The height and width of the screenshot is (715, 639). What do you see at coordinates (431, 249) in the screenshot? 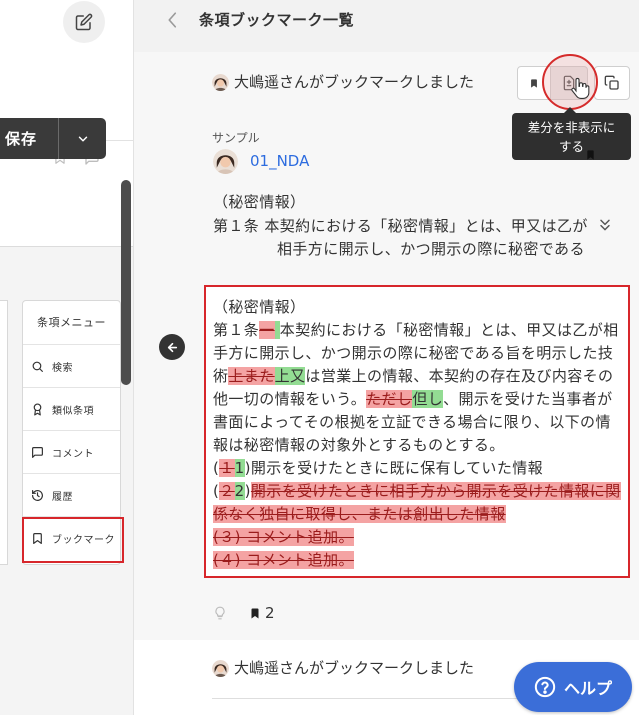
I see `clause-text: 相手方に開示し、かつ開示の際に秘密である` at bounding box center [431, 249].